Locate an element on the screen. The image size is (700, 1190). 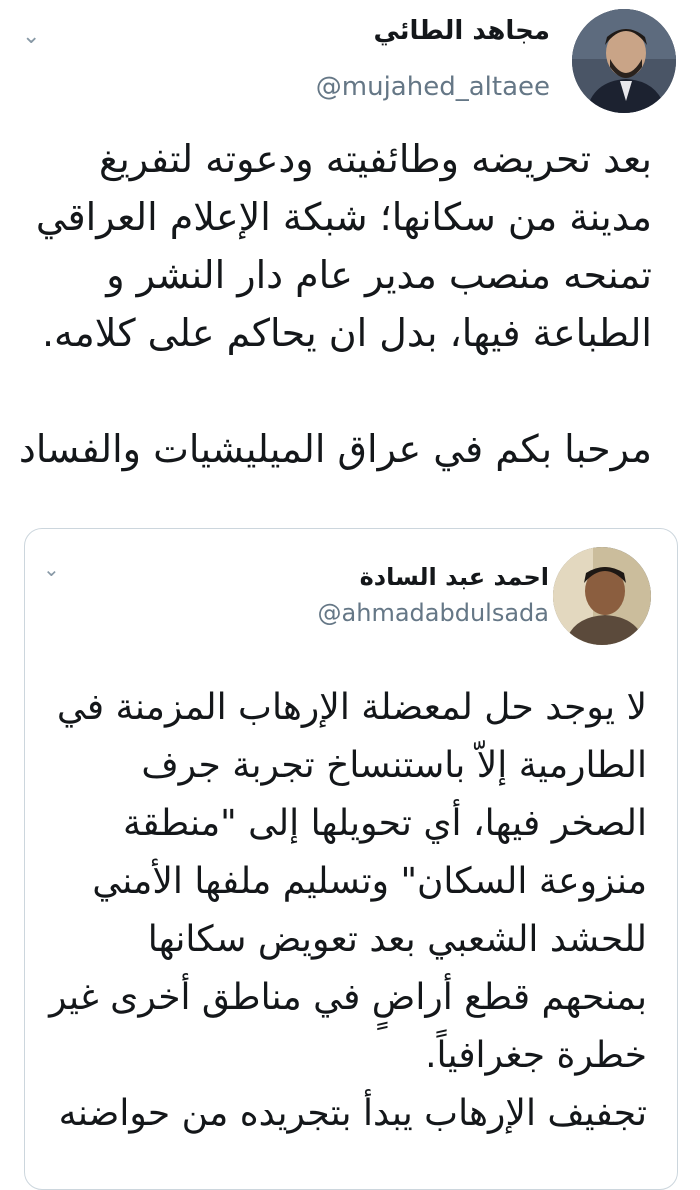
author-handle: @mujahed_altaee is located at coordinates (433, 87).